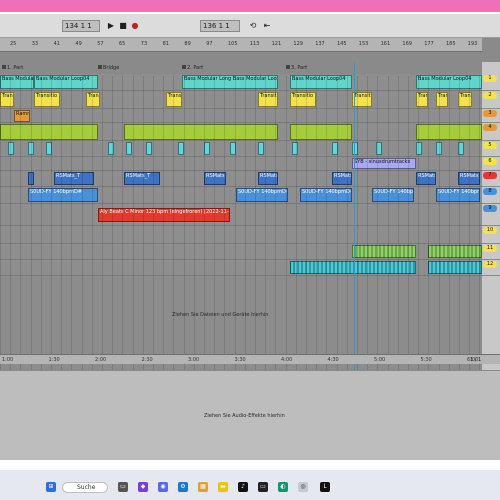 This screenshot has width=500, height=500. What do you see at coordinates (490, 208) in the screenshot?
I see `track-number: 9` at bounding box center [490, 208].